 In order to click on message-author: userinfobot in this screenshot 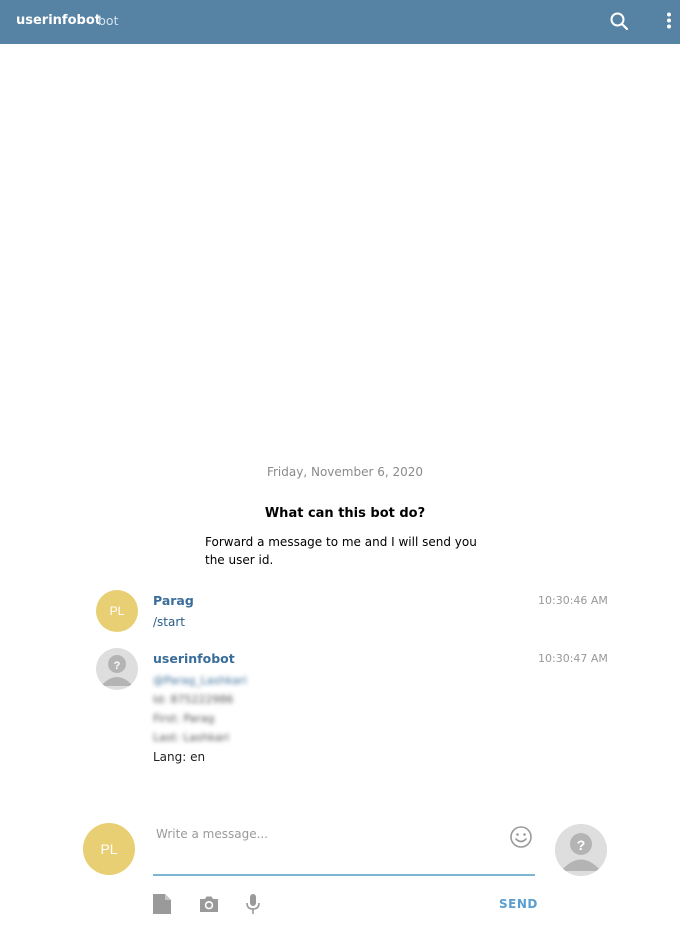, I will do `click(194, 658)`.